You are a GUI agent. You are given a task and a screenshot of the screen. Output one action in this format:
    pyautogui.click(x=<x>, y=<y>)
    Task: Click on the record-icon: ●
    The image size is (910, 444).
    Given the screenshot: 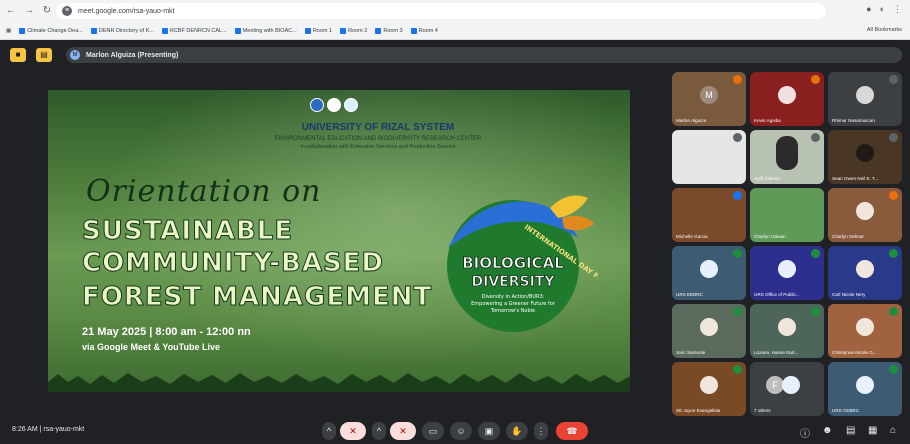 What is the action you would take?
    pyautogui.click(x=868, y=9)
    